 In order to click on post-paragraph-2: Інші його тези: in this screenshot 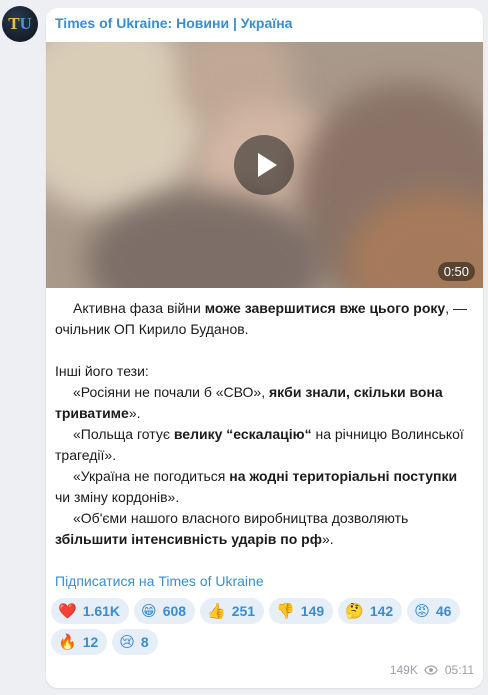, I will do `click(102, 371)`.